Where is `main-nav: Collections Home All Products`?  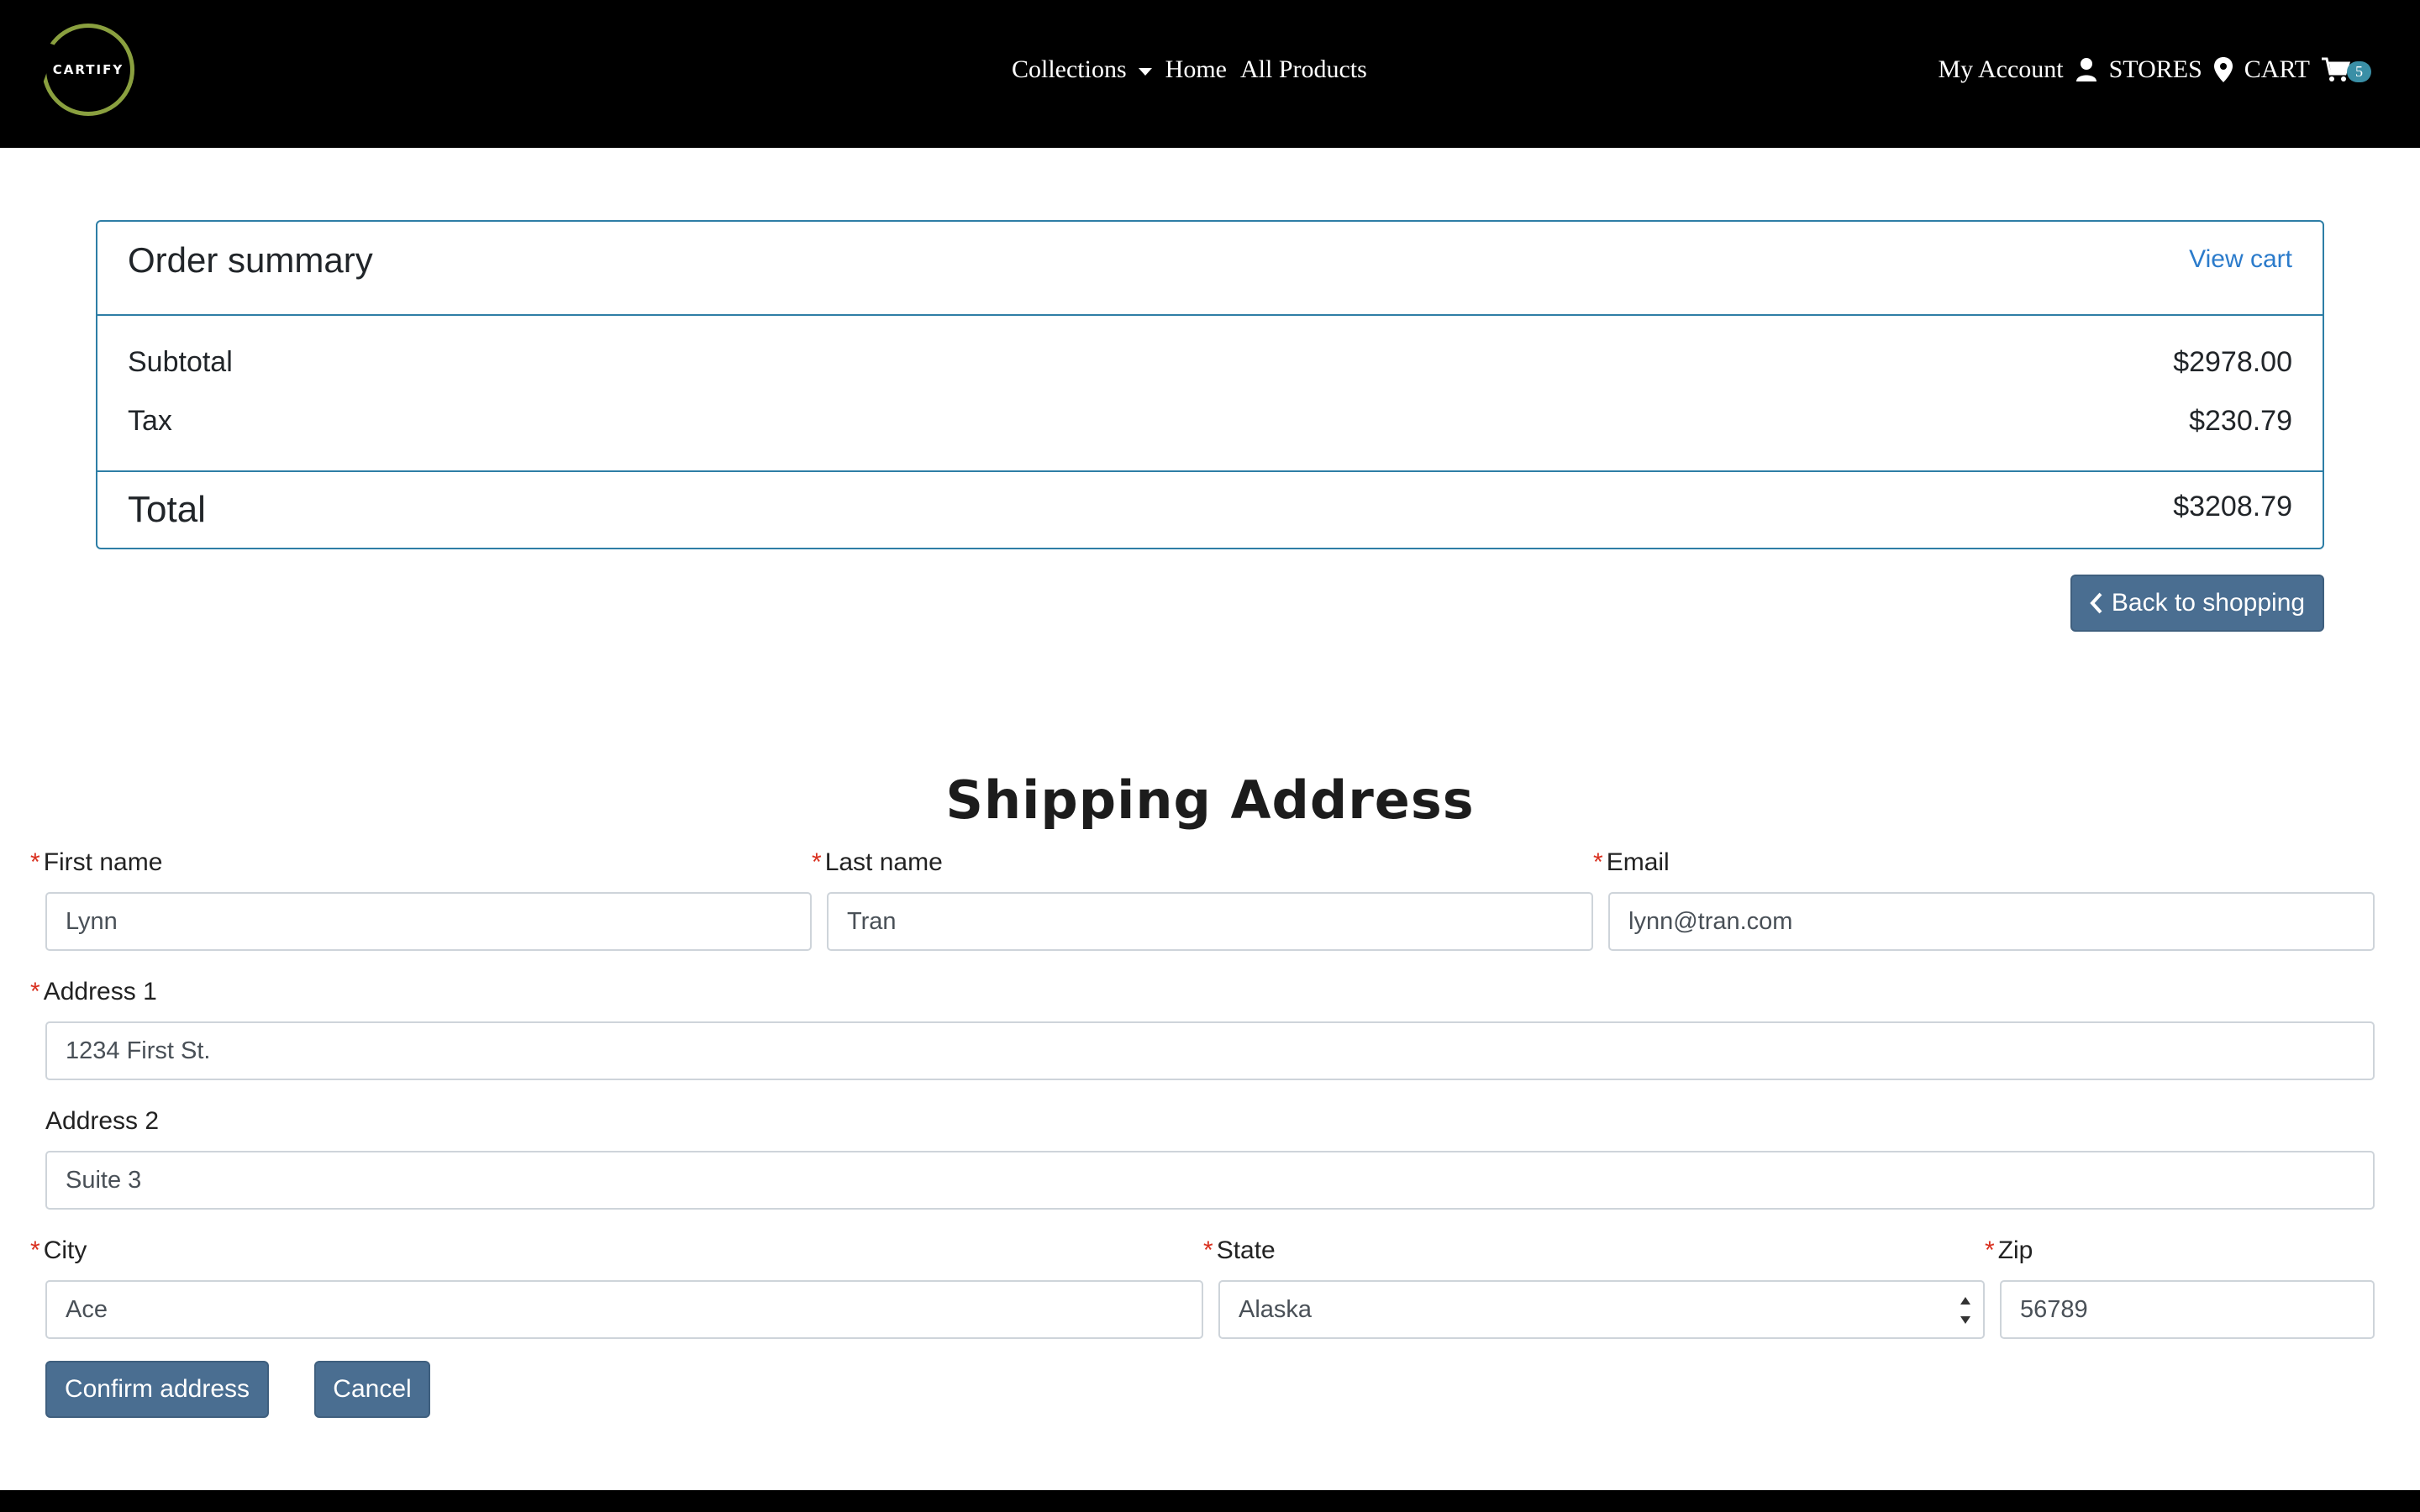
main-nav: Collections Home All Products is located at coordinates (1189, 69).